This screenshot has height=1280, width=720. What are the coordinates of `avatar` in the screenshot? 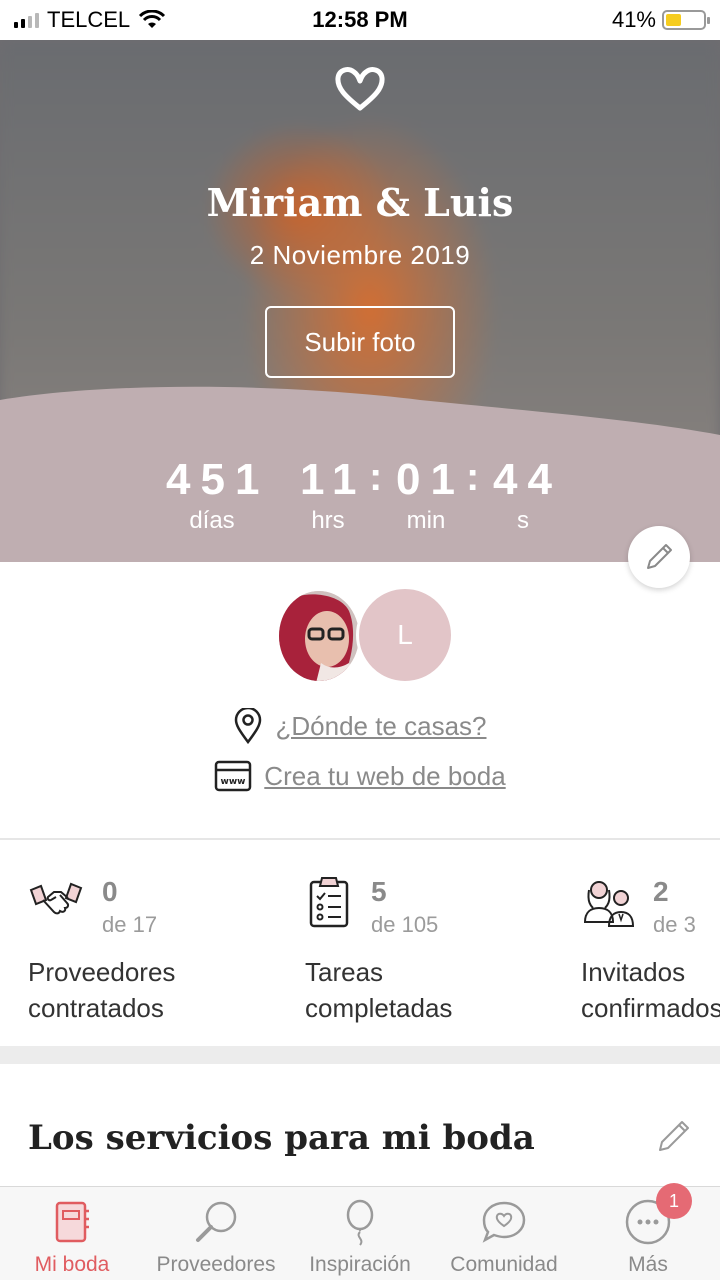 It's located at (319, 636).